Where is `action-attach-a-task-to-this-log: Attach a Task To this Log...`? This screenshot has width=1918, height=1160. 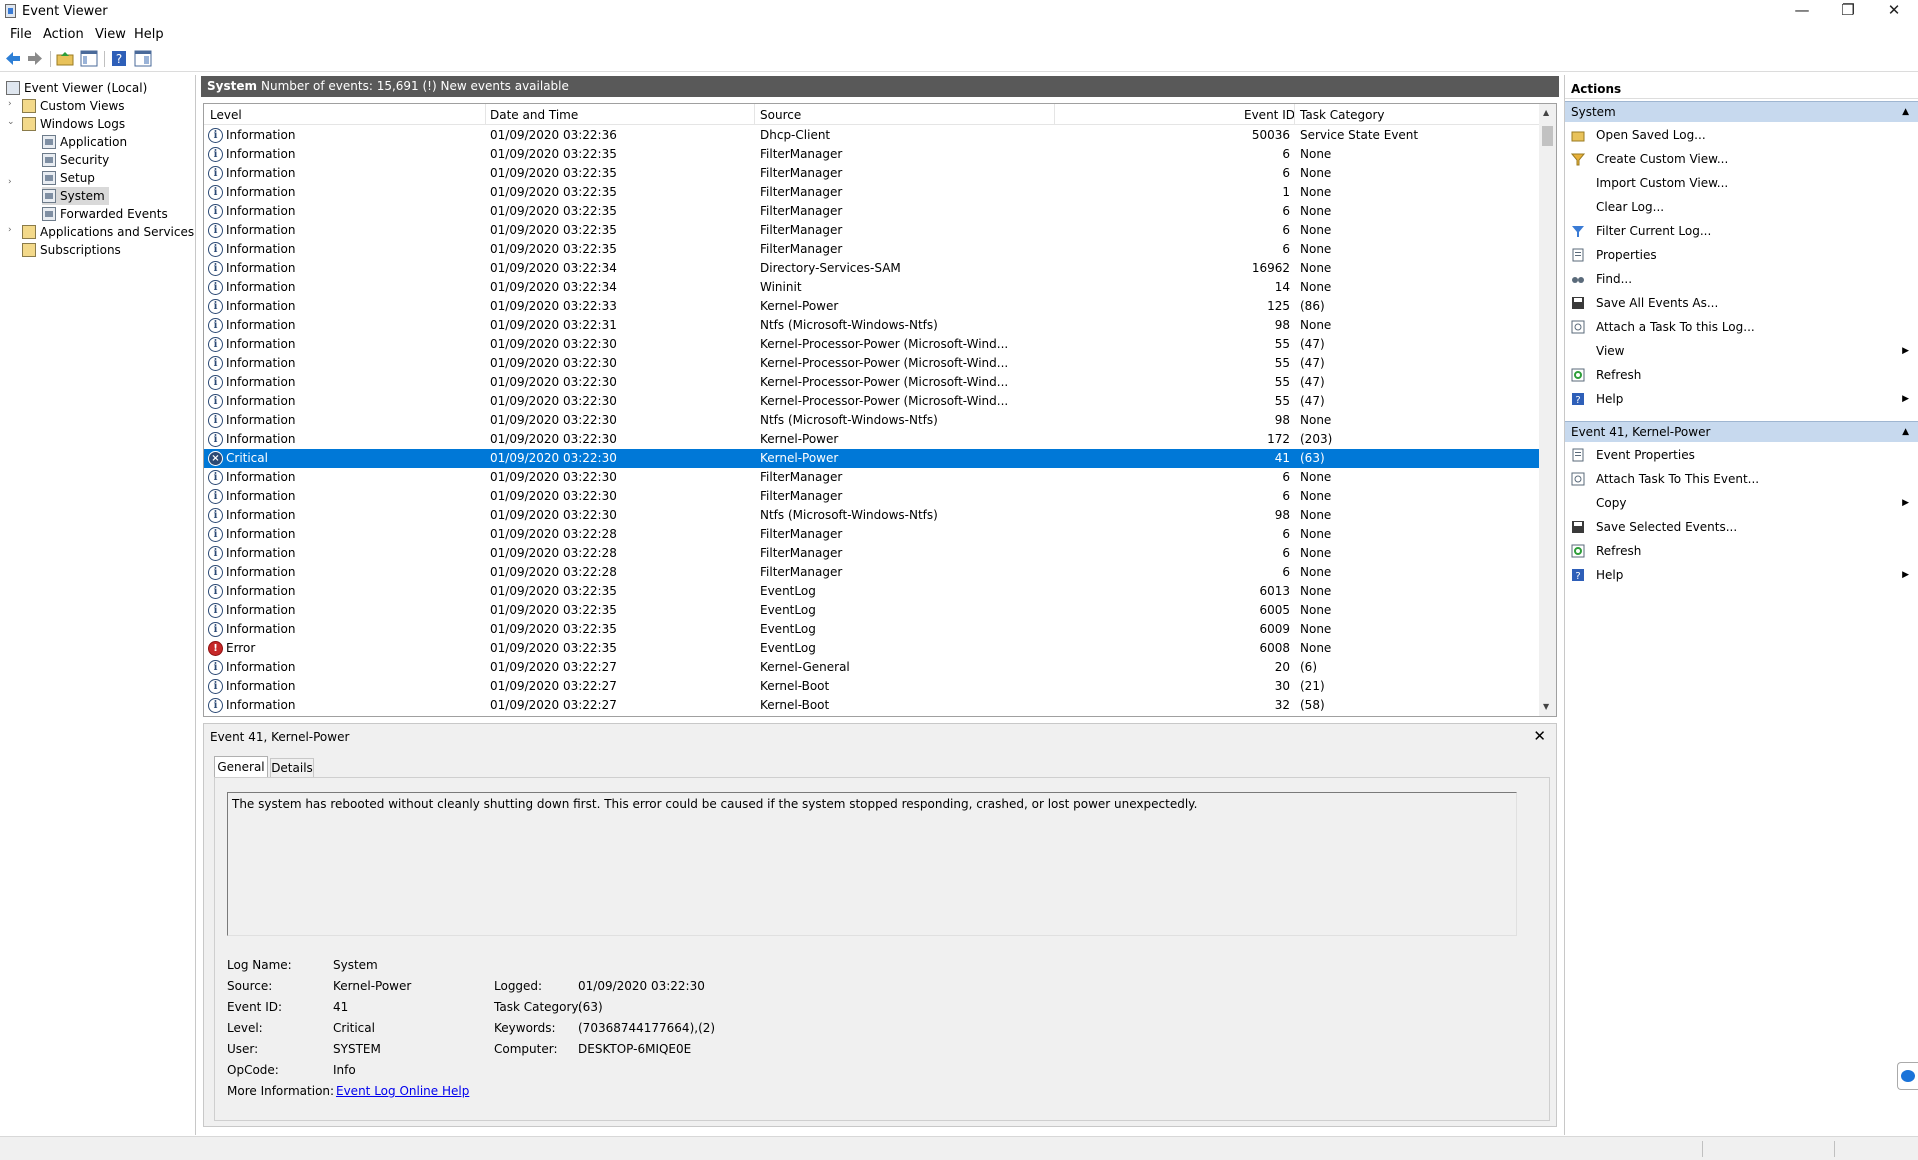
action-attach-a-task-to-this-log: Attach a Task To this Log... is located at coordinates (1741, 327).